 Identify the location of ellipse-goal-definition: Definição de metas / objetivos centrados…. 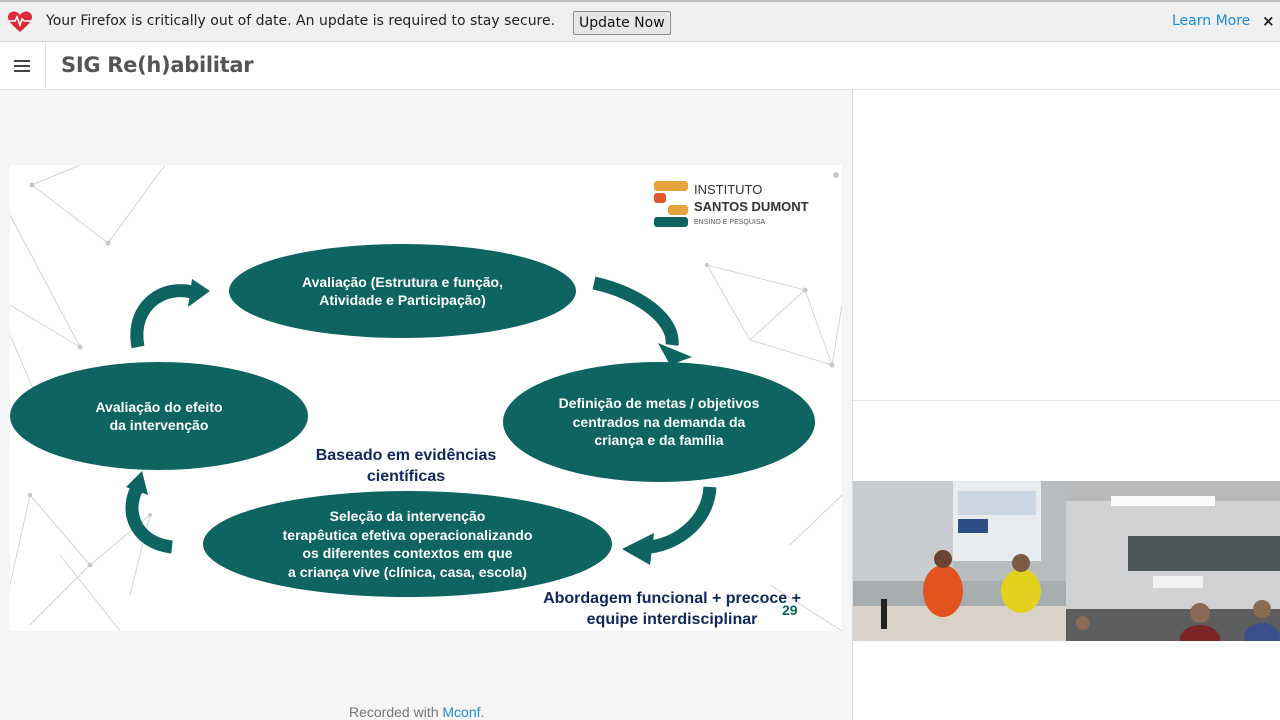
(659, 422).